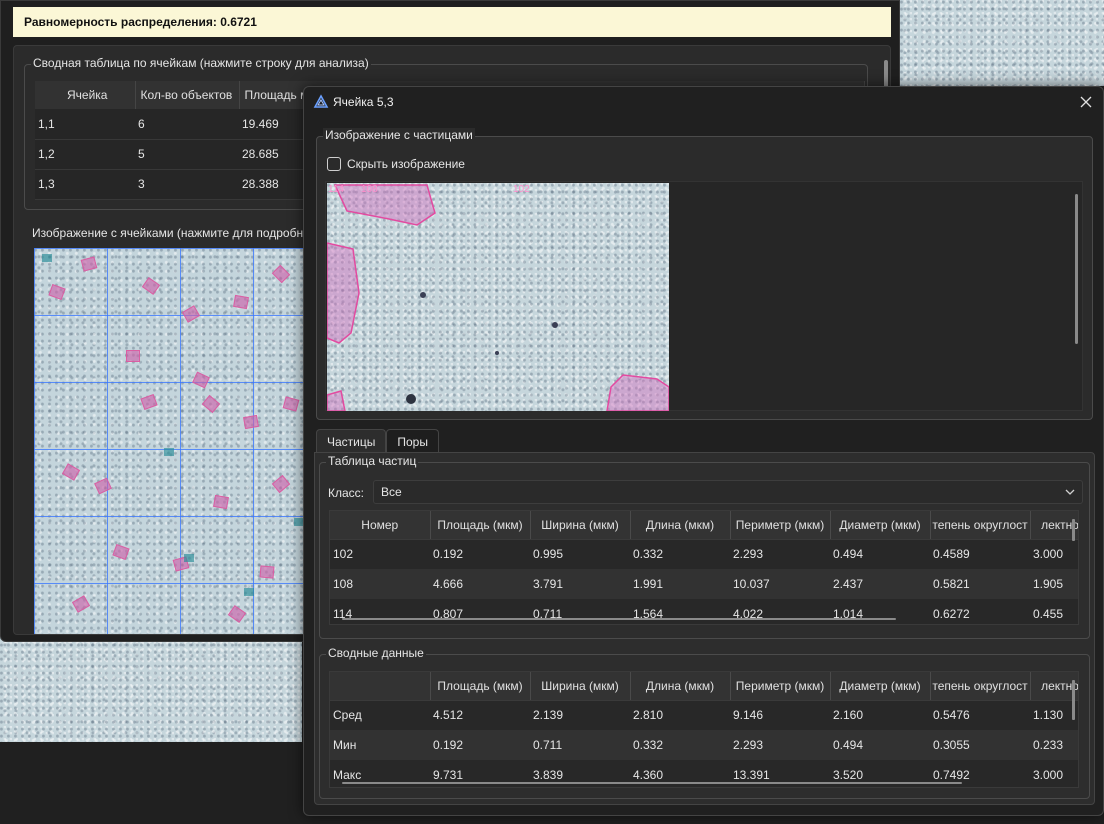  I want to click on hide-image-row: Скрыть изображение, so click(396, 164).